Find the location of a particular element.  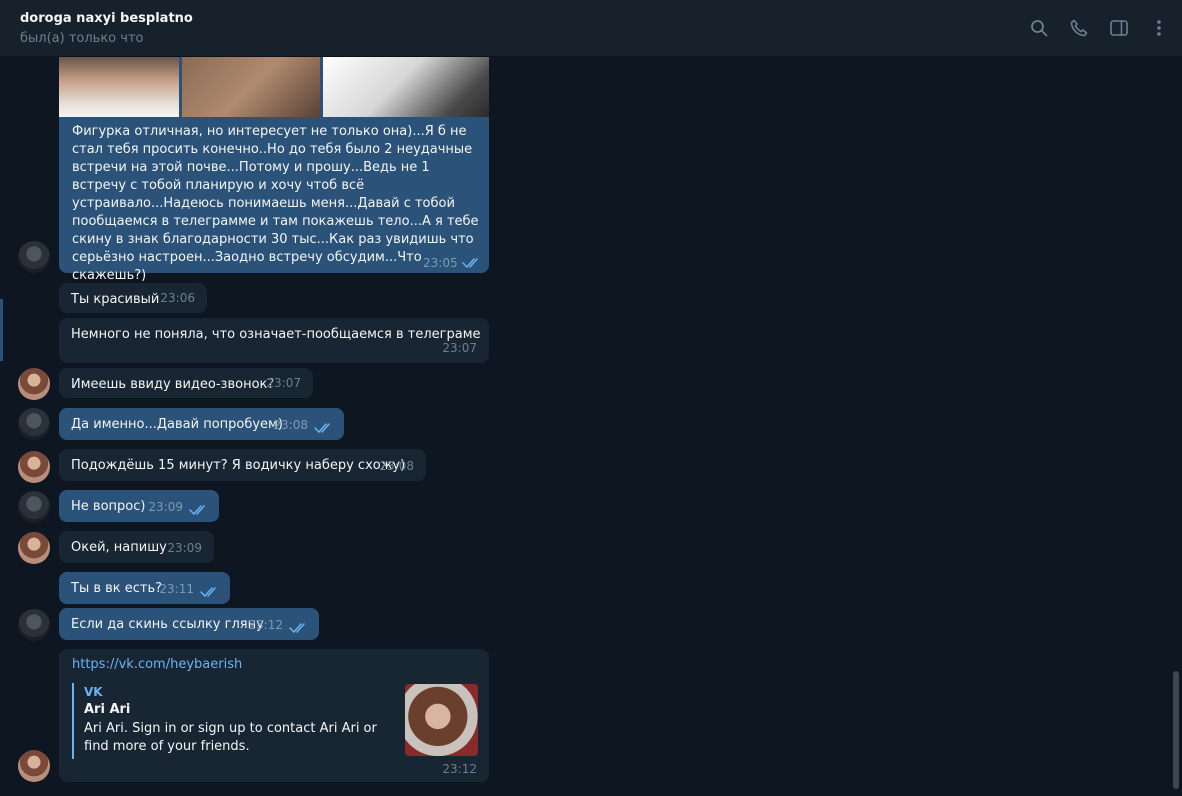

message-outgoing: Не вопрос) 23:09 is located at coordinates (139, 506).